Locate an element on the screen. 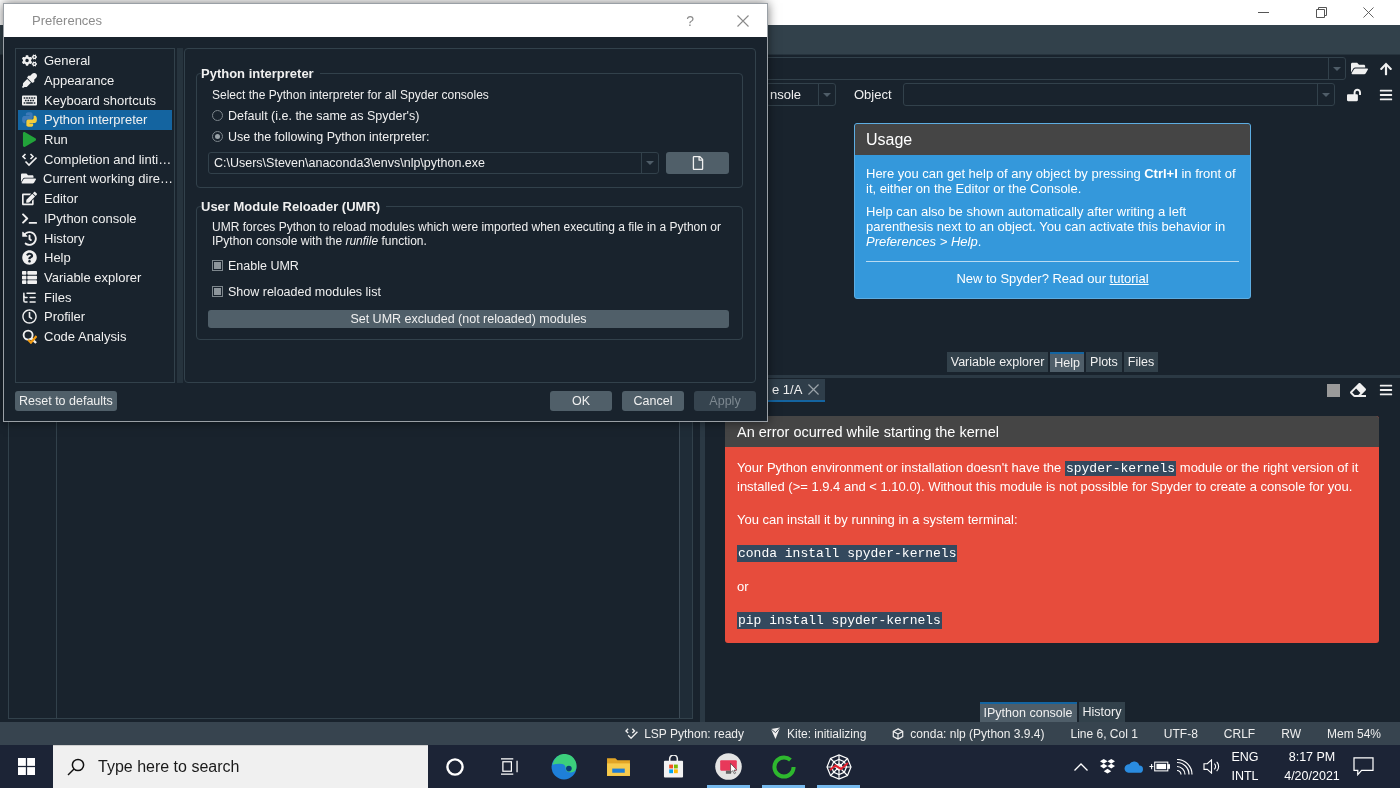 The width and height of the screenshot is (1400, 788). code-snippet: conda install spyder-kernels is located at coordinates (847, 553).